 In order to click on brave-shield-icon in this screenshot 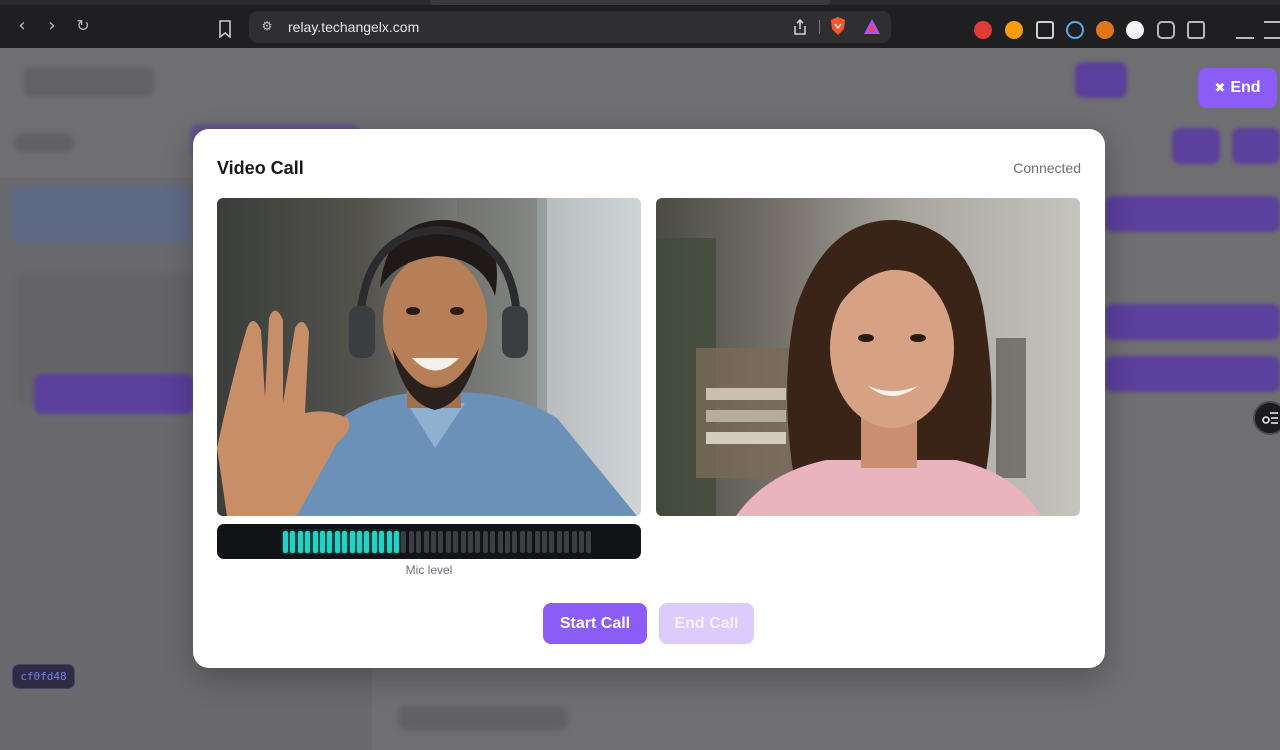, I will do `click(838, 26)`.